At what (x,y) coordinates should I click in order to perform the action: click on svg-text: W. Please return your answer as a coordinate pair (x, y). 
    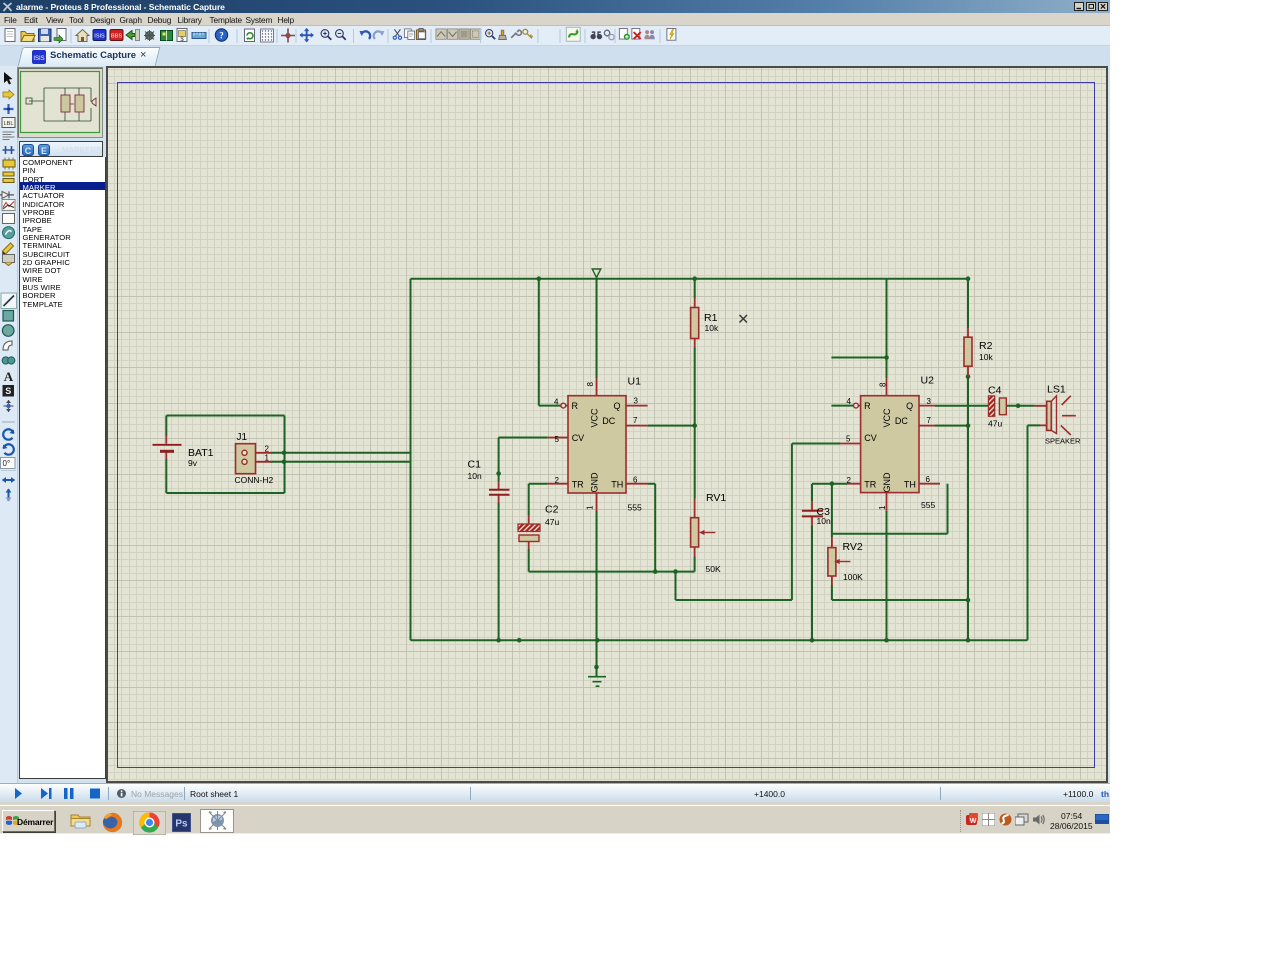
    Looking at the image, I should click on (973, 821).